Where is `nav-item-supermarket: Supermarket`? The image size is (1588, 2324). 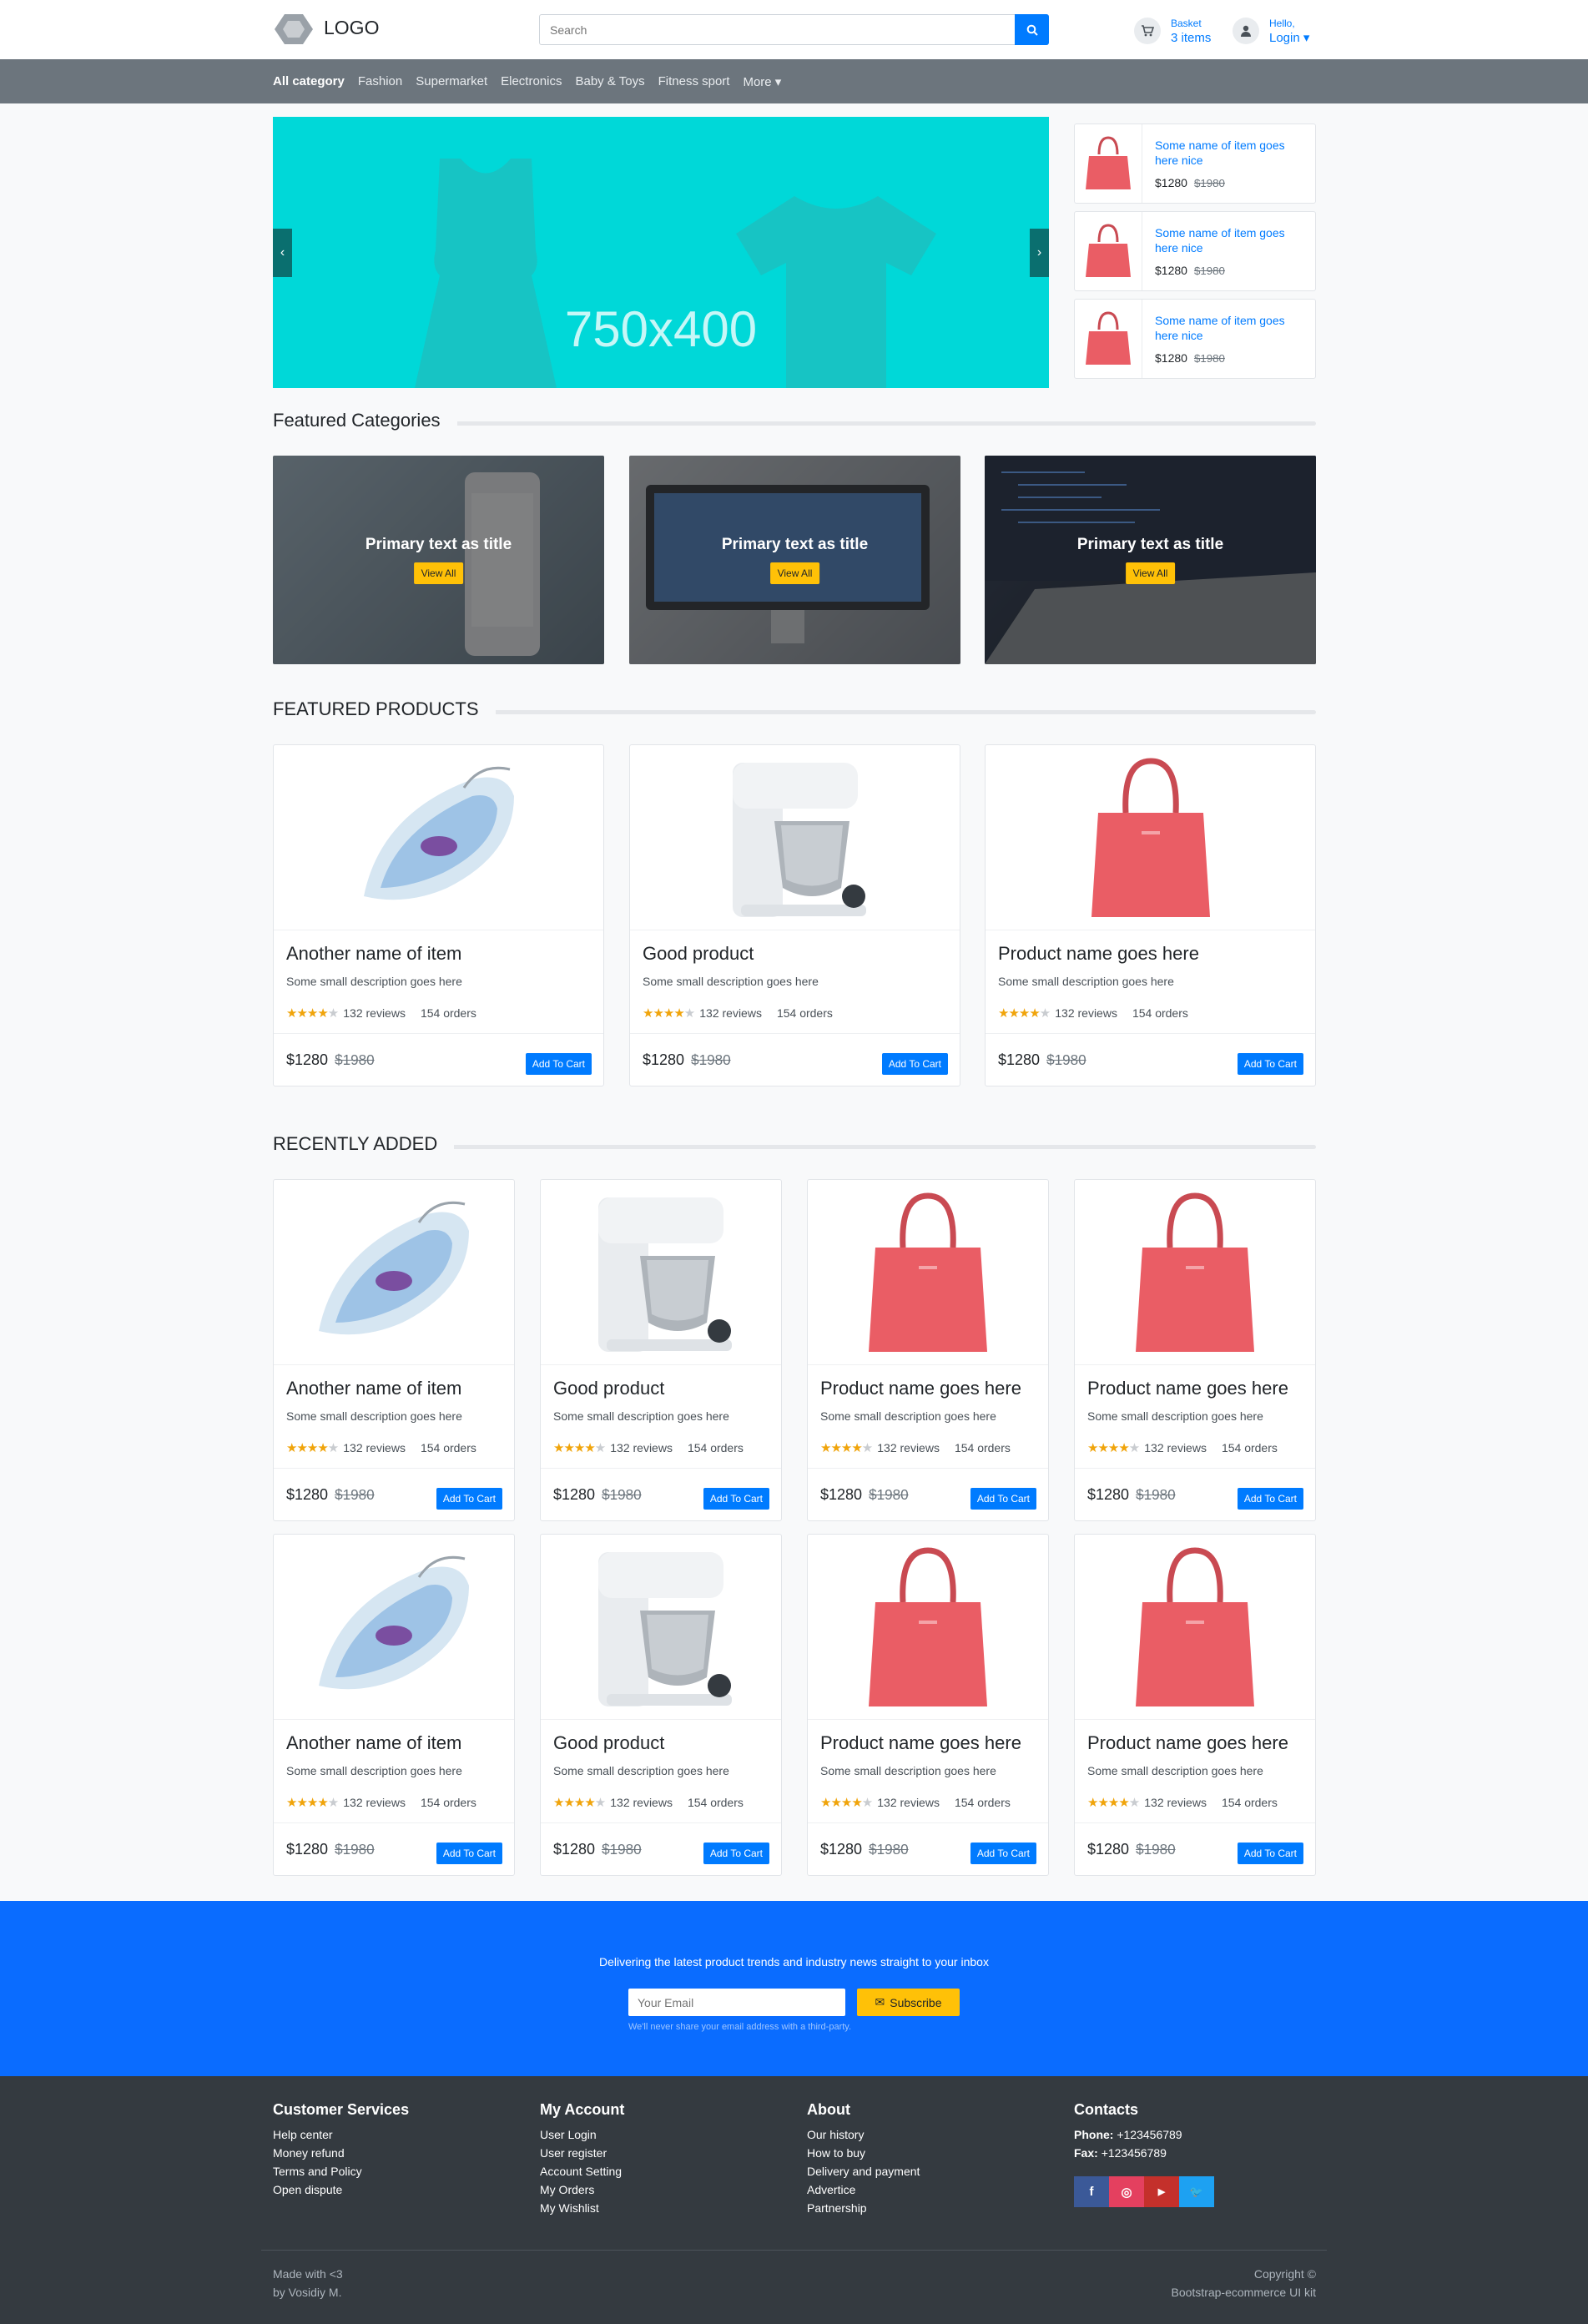 nav-item-supermarket: Supermarket is located at coordinates (452, 81).